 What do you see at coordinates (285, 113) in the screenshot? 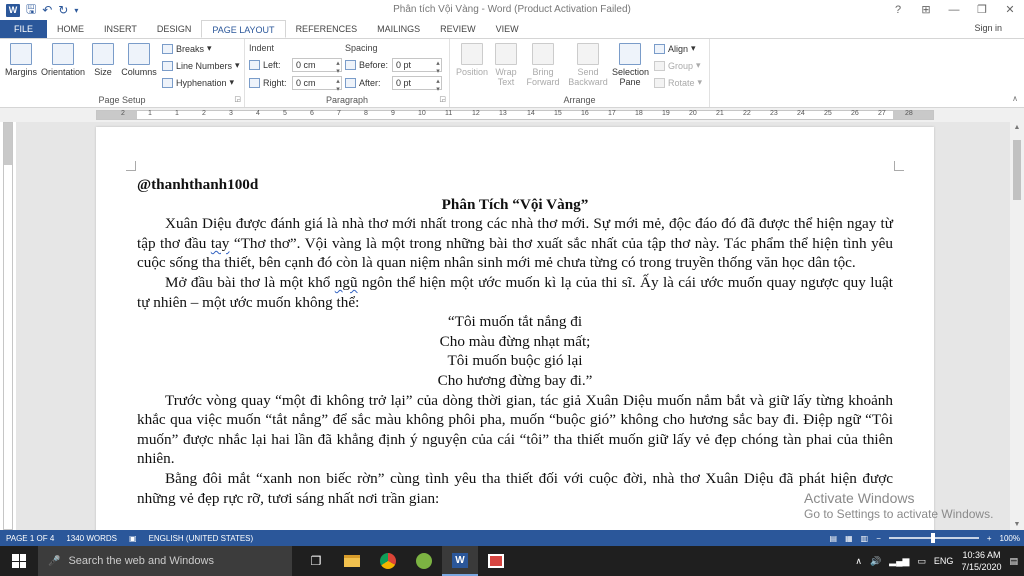
I see `ruler-number: 5` at bounding box center [285, 113].